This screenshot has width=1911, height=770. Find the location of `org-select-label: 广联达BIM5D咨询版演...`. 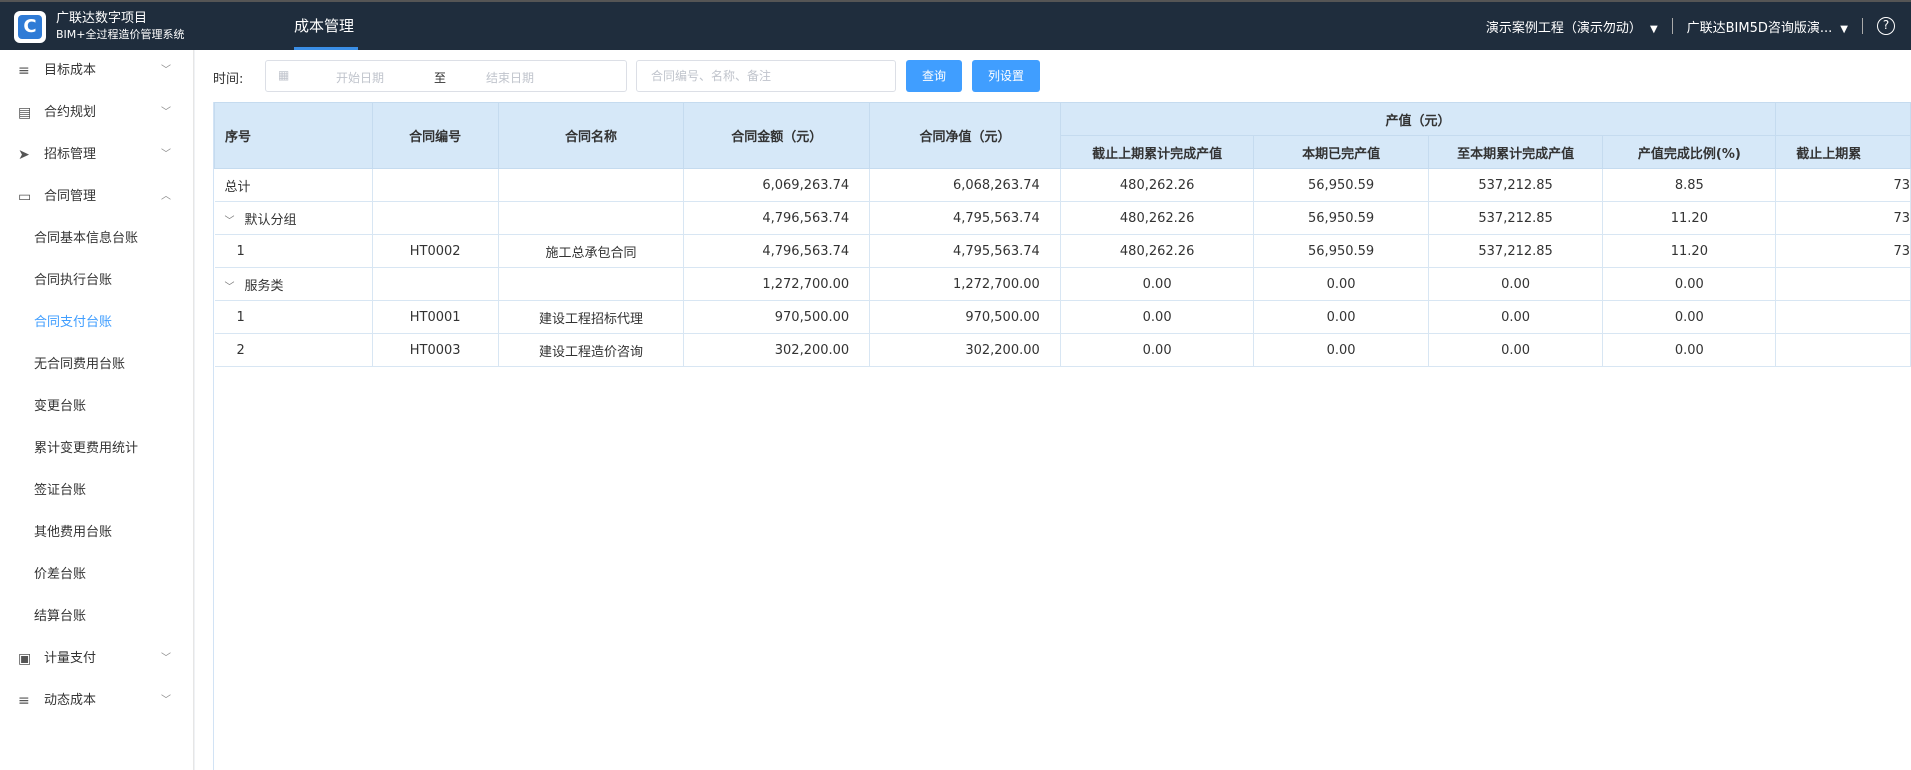

org-select-label: 广联达BIM5D咨询版演... is located at coordinates (1759, 28).